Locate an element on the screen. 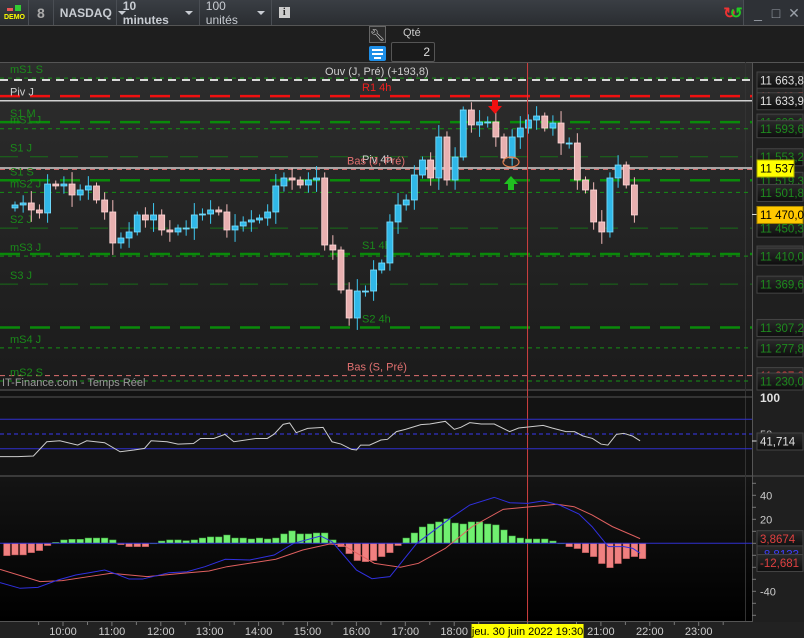 The image size is (804, 638). rsi-axis-max: 100 is located at coordinates (770, 398).